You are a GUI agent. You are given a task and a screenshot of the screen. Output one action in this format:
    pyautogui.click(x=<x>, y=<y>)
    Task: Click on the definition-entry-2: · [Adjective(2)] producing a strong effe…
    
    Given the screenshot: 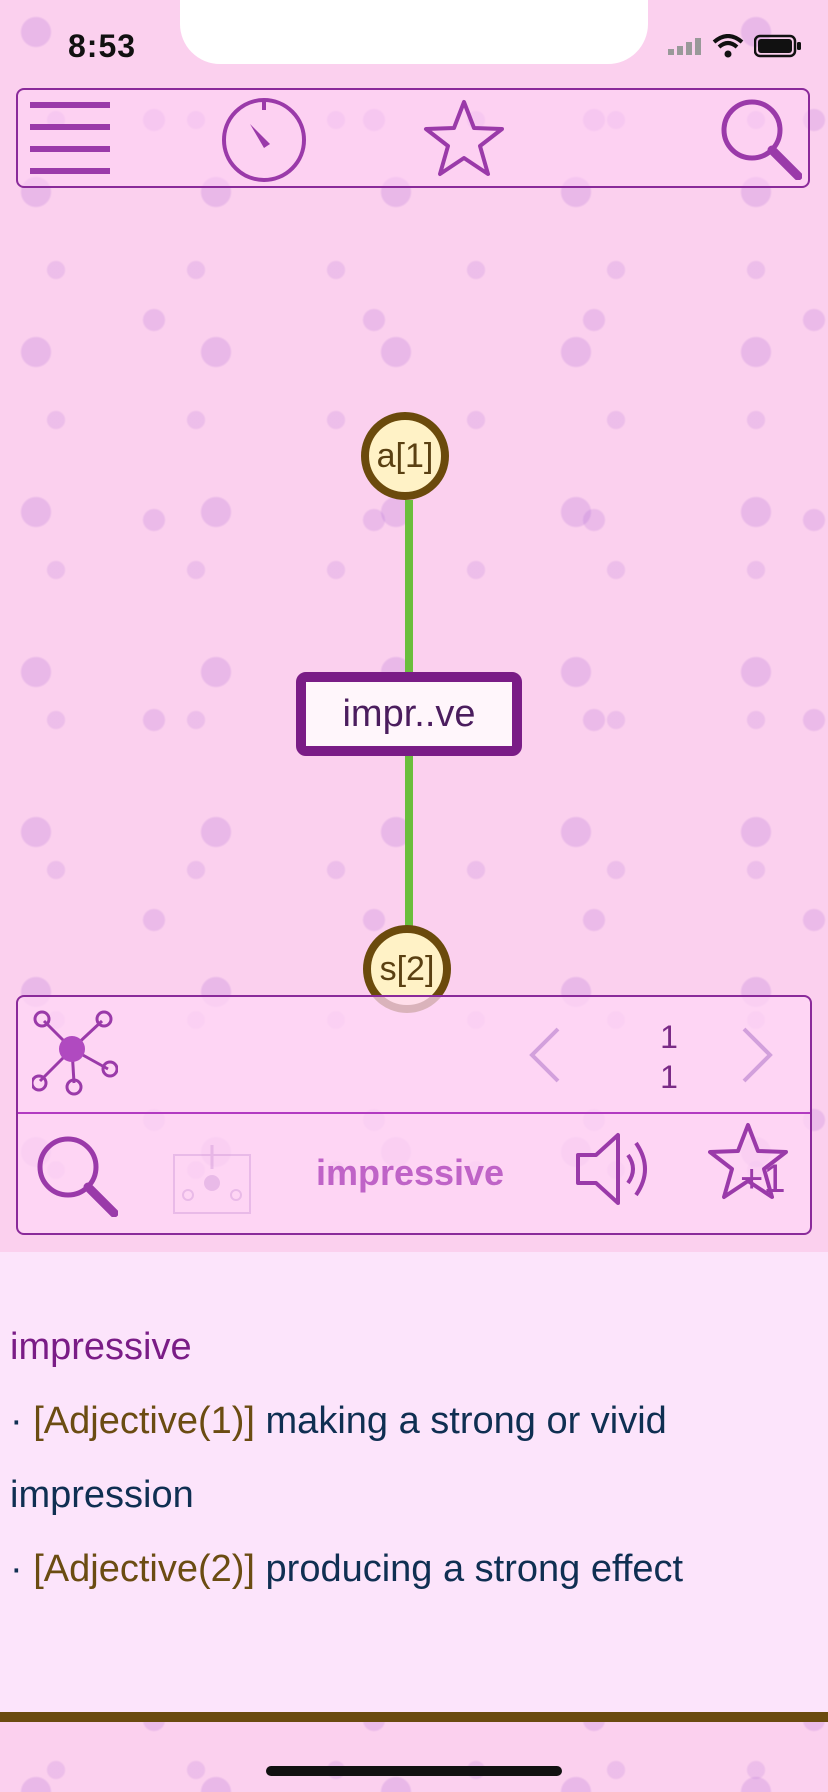 What is the action you would take?
    pyautogui.click(x=410, y=1569)
    